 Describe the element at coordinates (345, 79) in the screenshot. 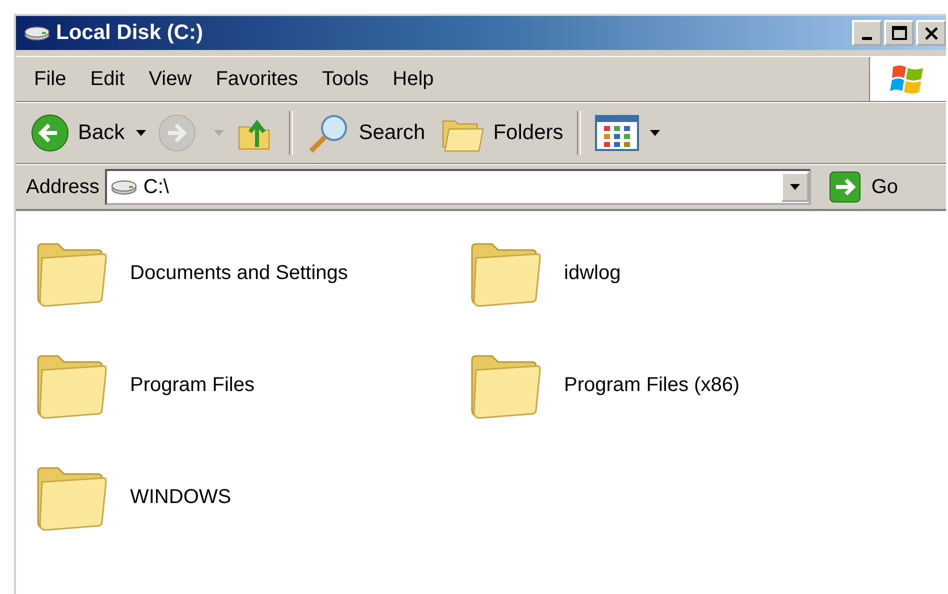

I see `menu-item: Tools` at that location.